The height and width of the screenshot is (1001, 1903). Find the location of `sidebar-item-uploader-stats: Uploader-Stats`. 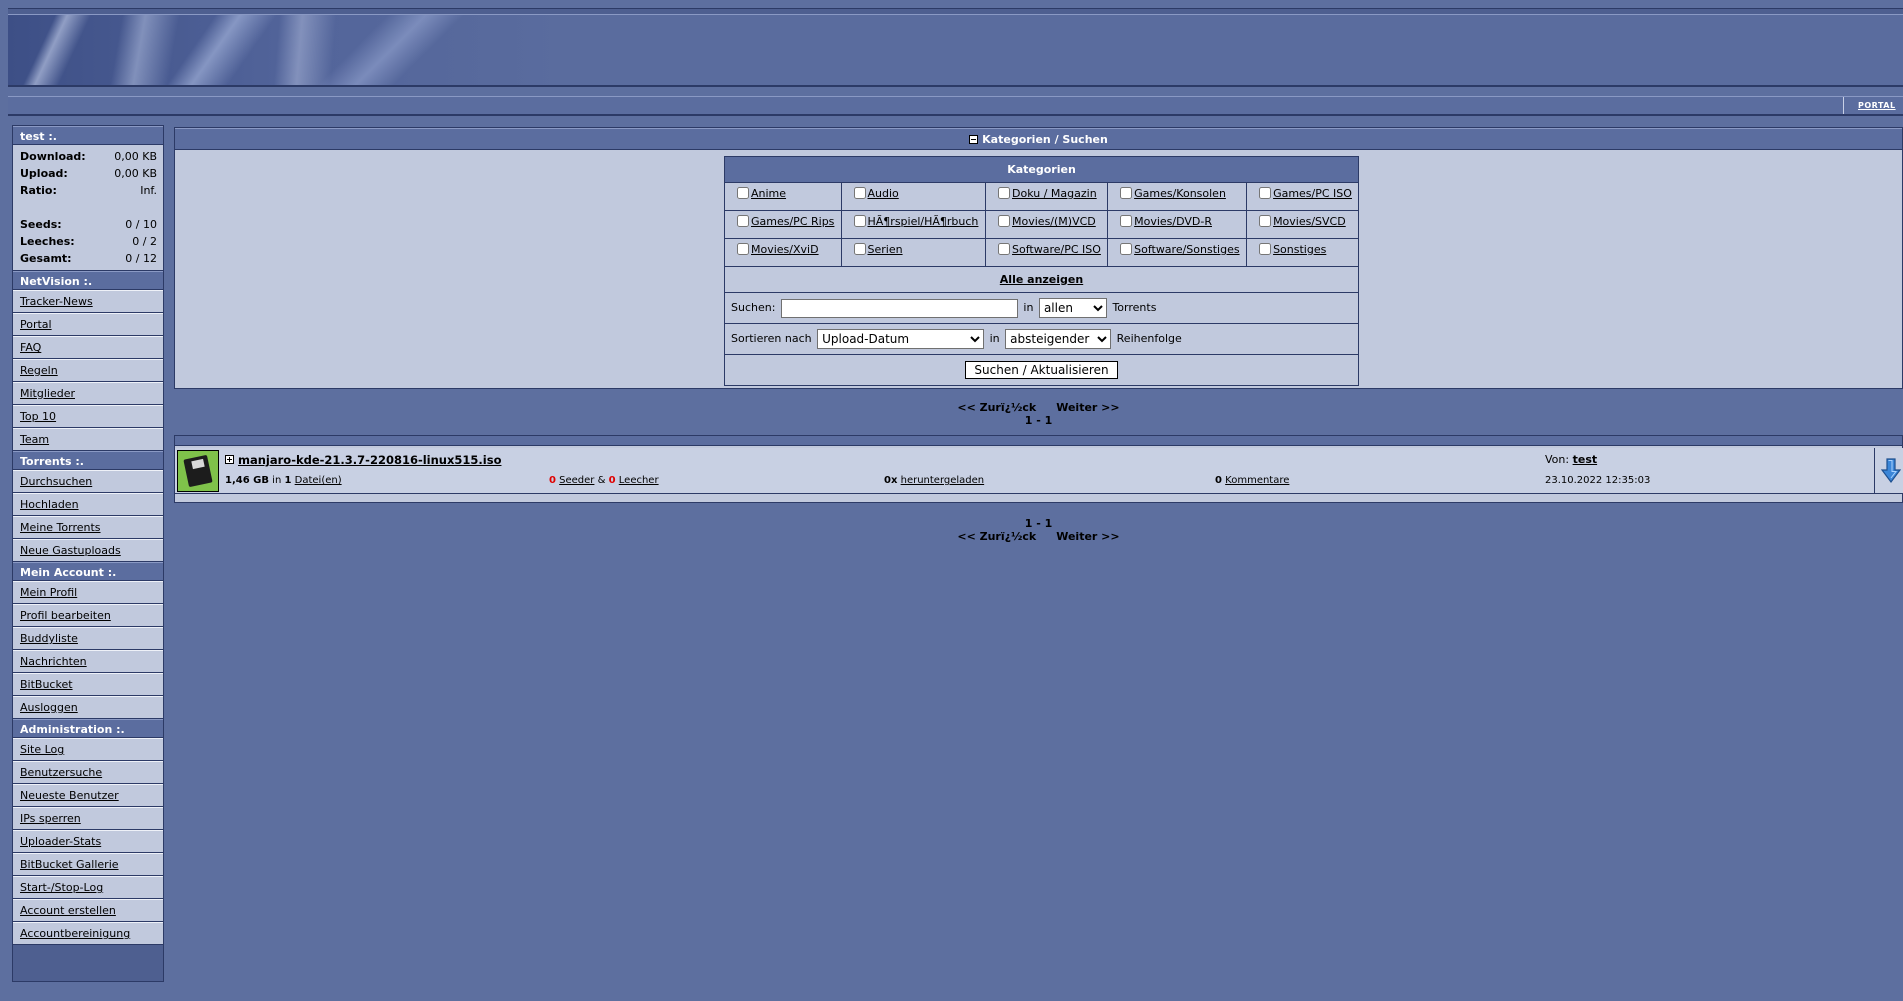

sidebar-item-uploader-stats: Uploader-Stats is located at coordinates (88, 841).